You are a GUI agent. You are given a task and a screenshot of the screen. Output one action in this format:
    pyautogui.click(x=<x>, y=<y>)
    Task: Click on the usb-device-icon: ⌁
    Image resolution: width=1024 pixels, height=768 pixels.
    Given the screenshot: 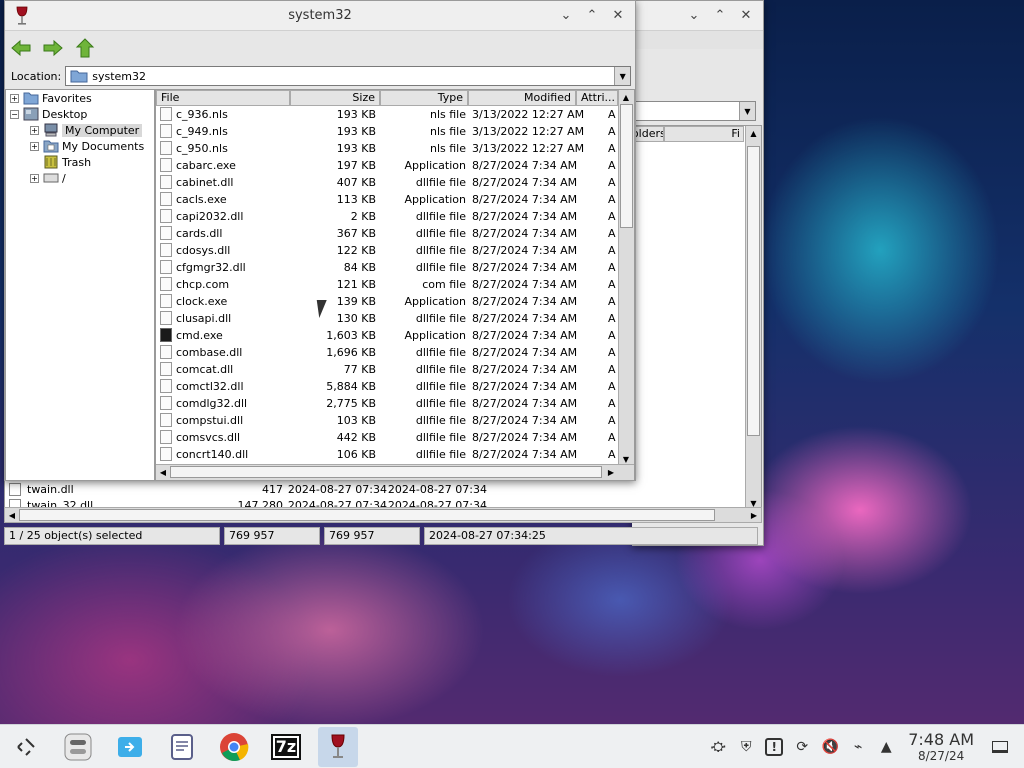 What is the action you would take?
    pyautogui.click(x=858, y=747)
    